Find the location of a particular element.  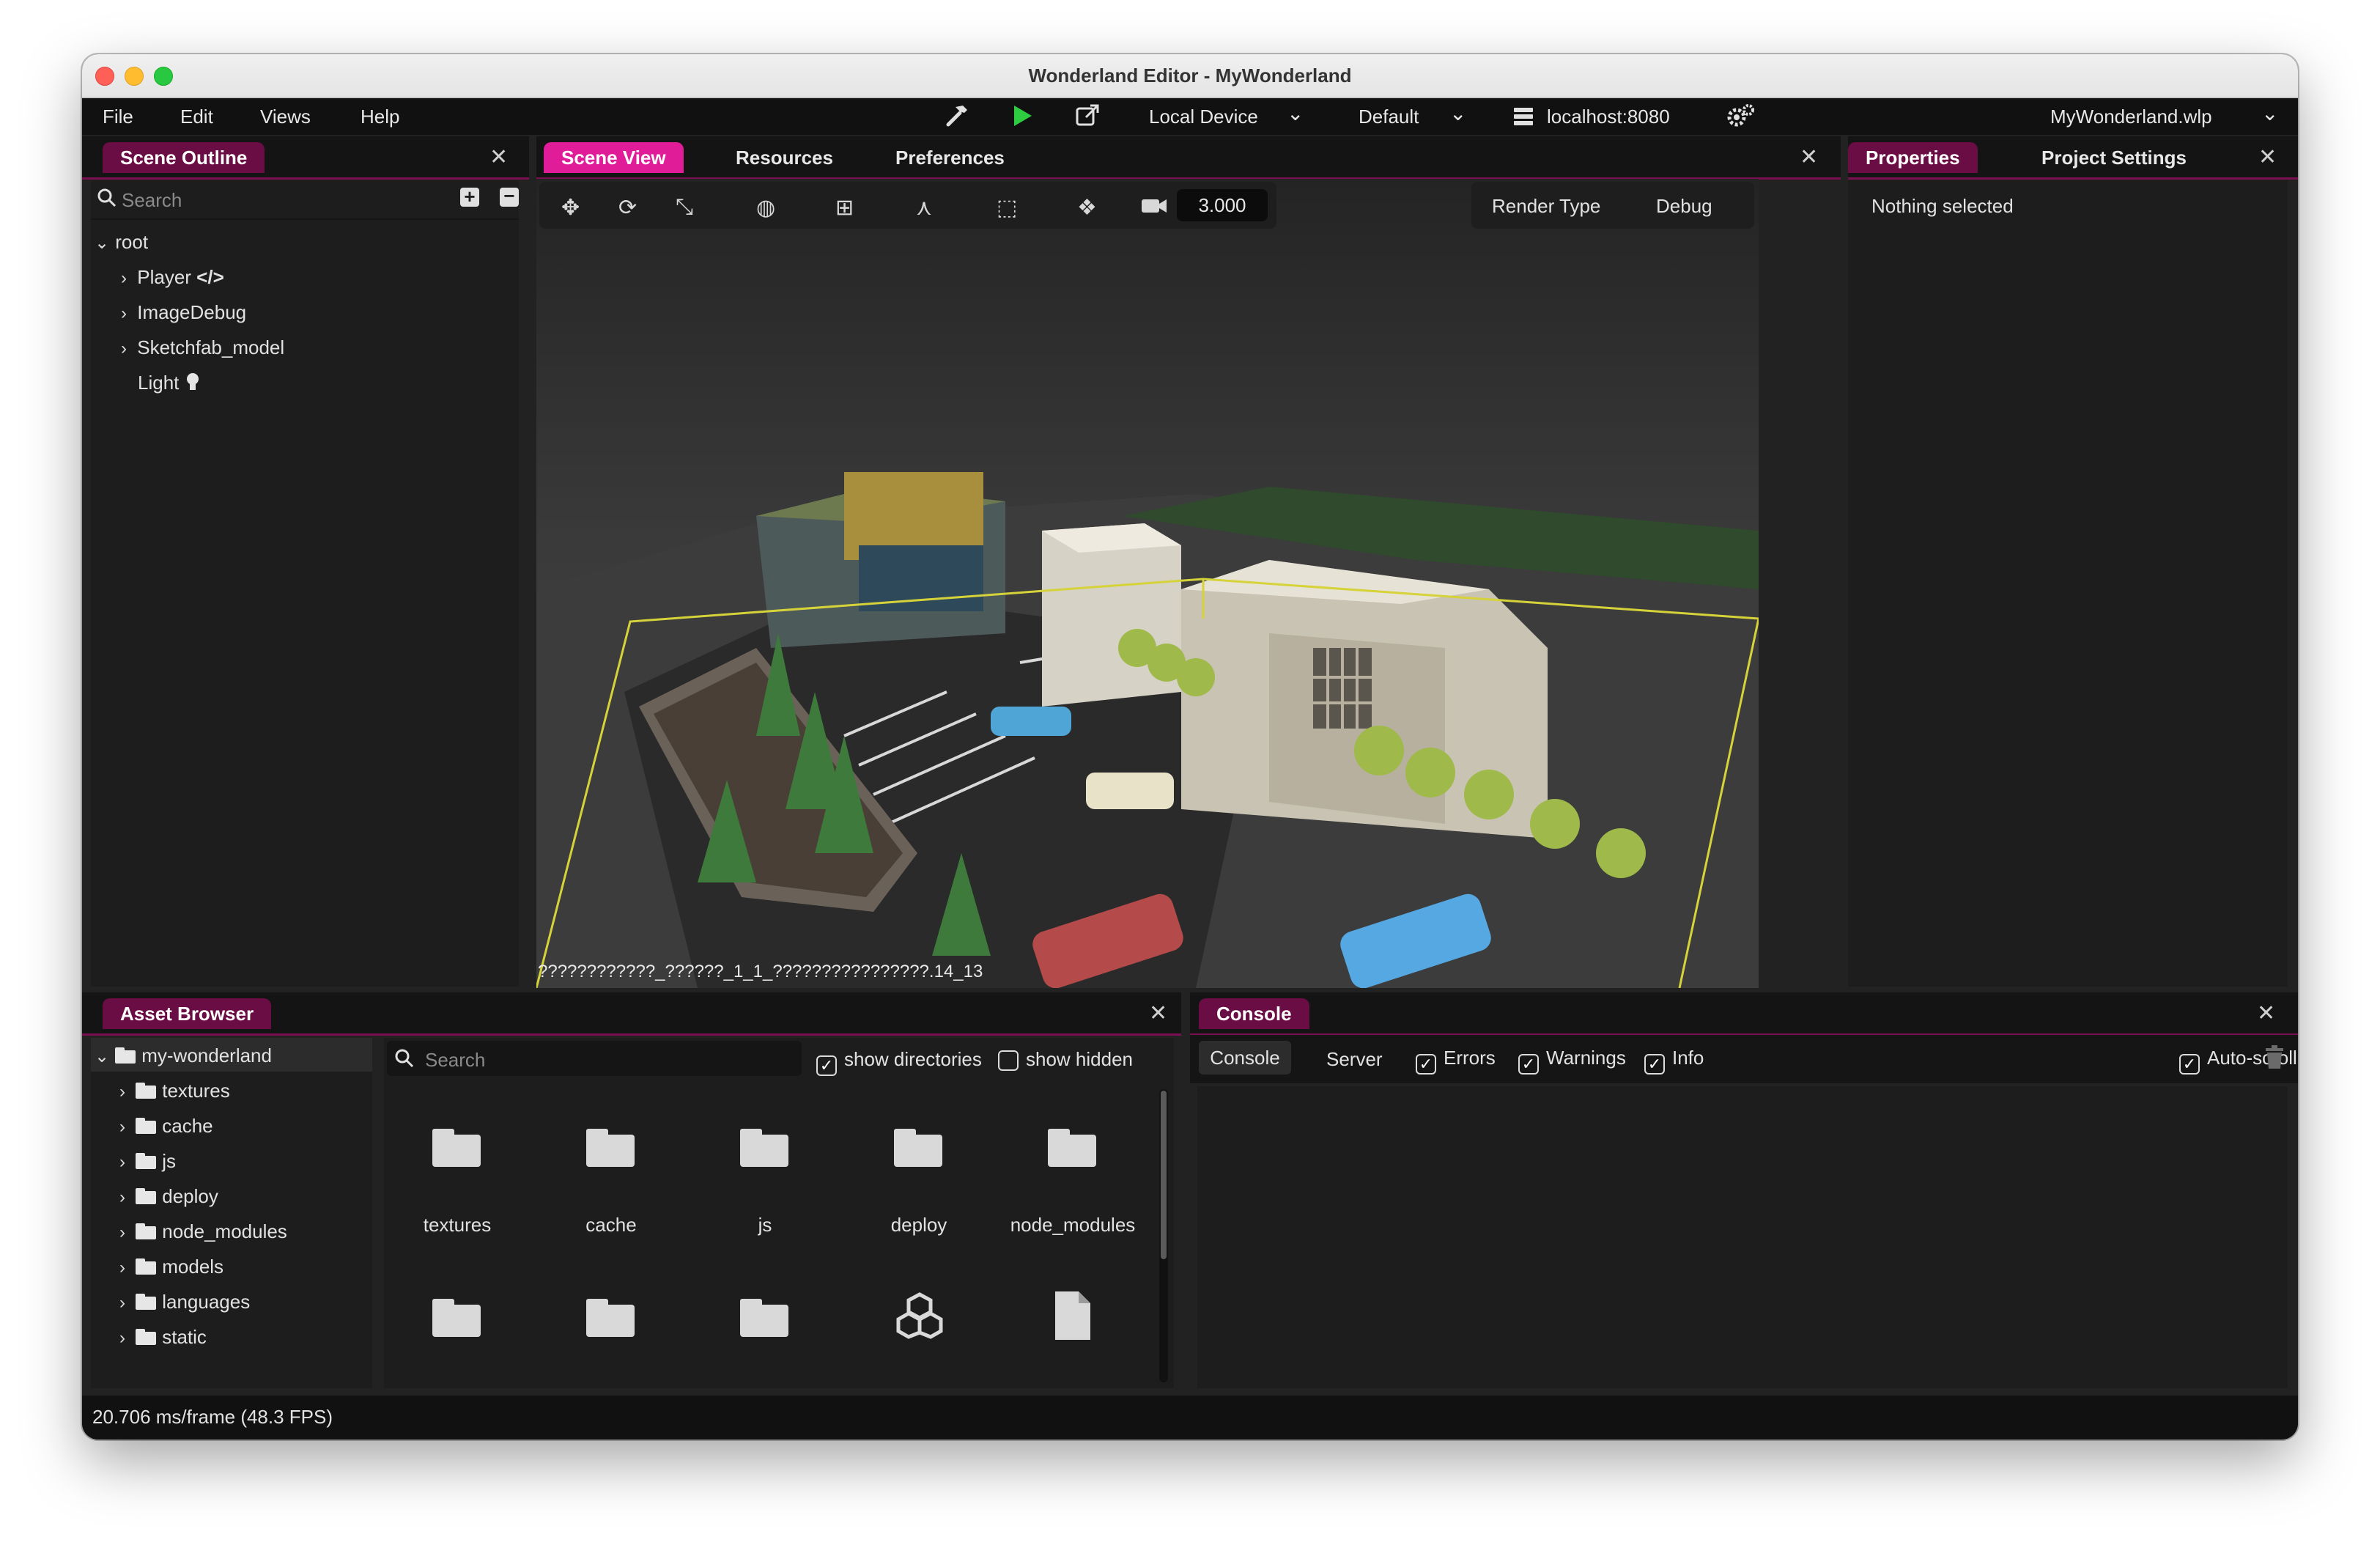

scale-tool-icon: ⤡ is located at coordinates (684, 207).